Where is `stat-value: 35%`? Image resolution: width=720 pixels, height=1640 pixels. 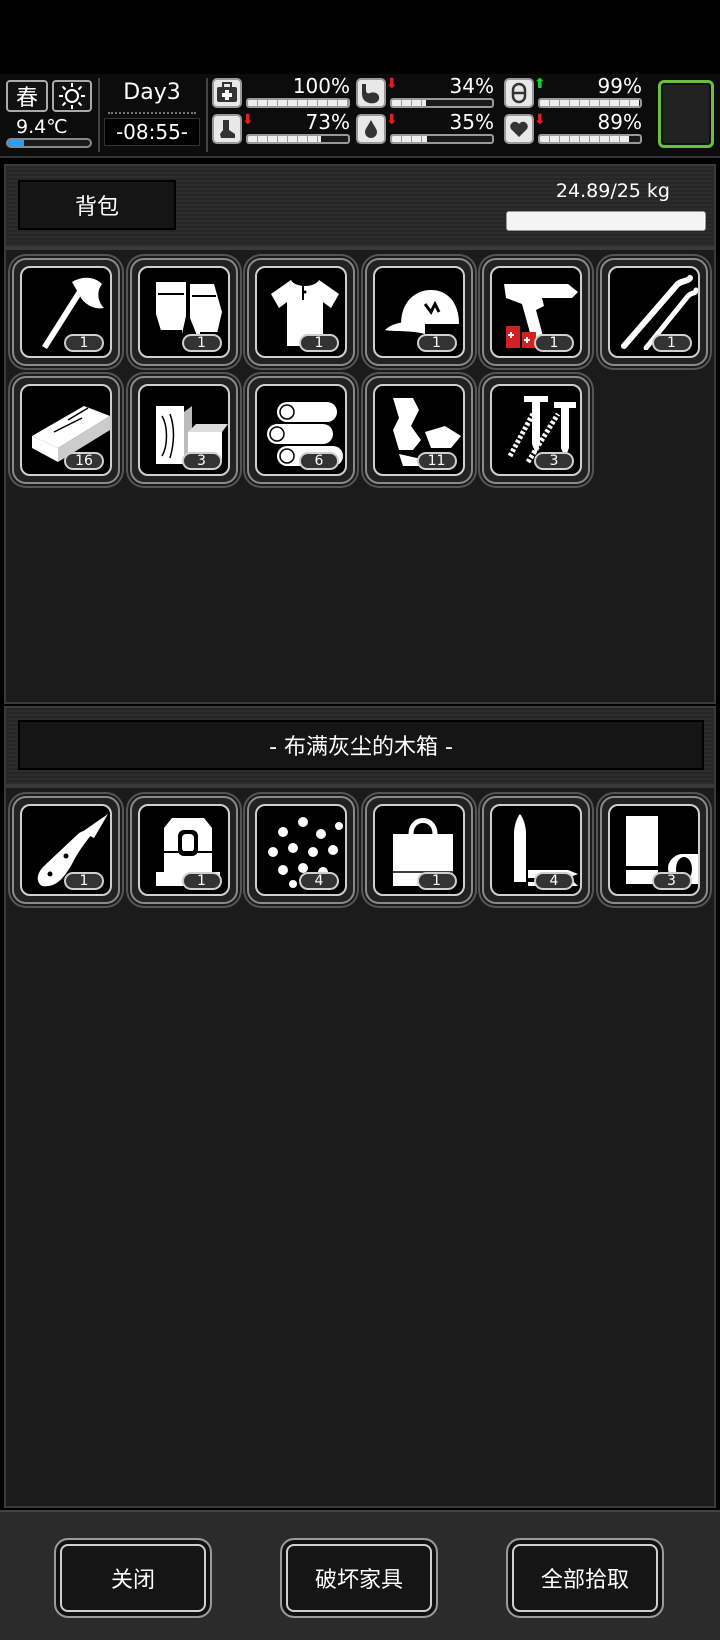
stat-value: 35% is located at coordinates (471, 122).